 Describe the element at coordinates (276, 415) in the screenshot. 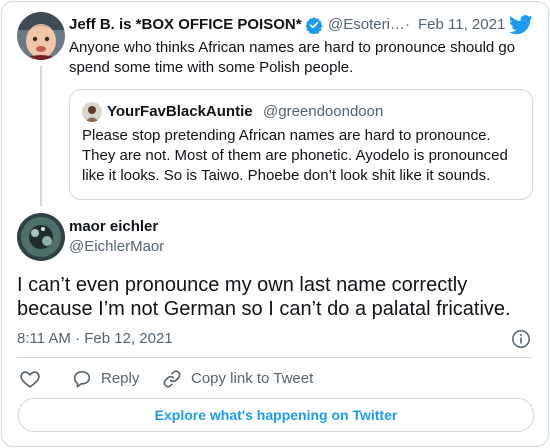

I see `explore-twitter-button: Explore what's happening on Twitter` at that location.